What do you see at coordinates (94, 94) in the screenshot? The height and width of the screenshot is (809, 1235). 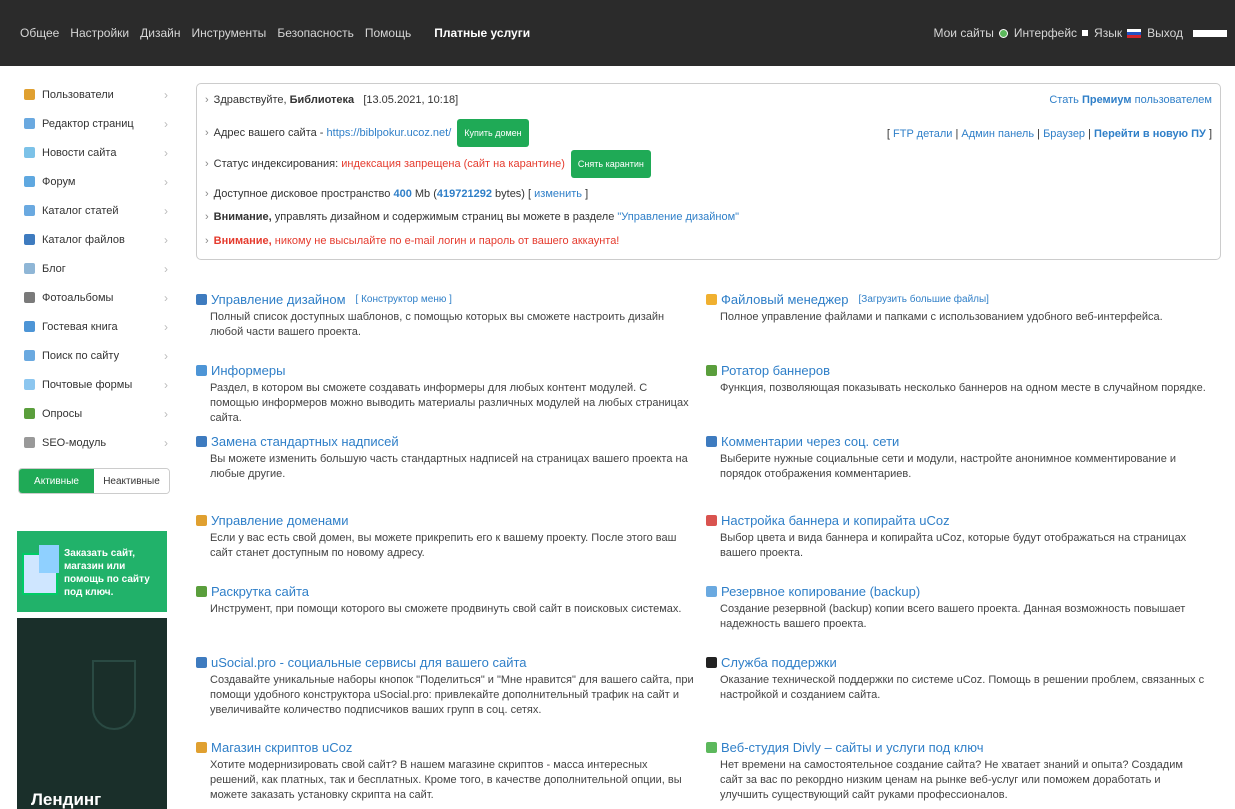 I see `sidebar-item: Пользователи ›` at bounding box center [94, 94].